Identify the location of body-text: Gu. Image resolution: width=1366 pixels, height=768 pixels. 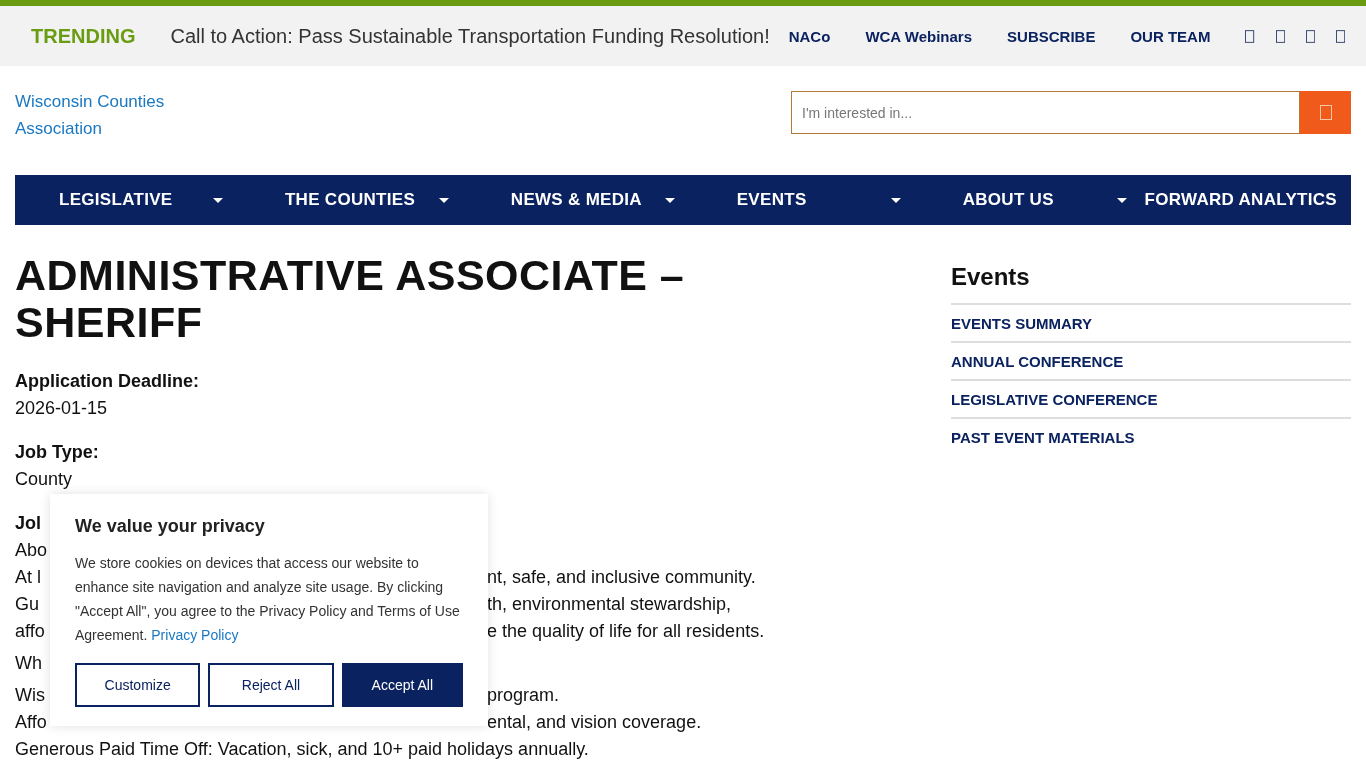
(27, 604).